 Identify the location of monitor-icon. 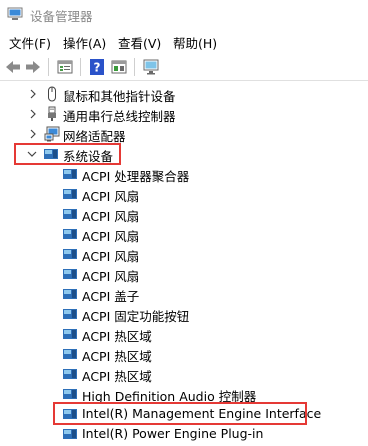
(151, 67).